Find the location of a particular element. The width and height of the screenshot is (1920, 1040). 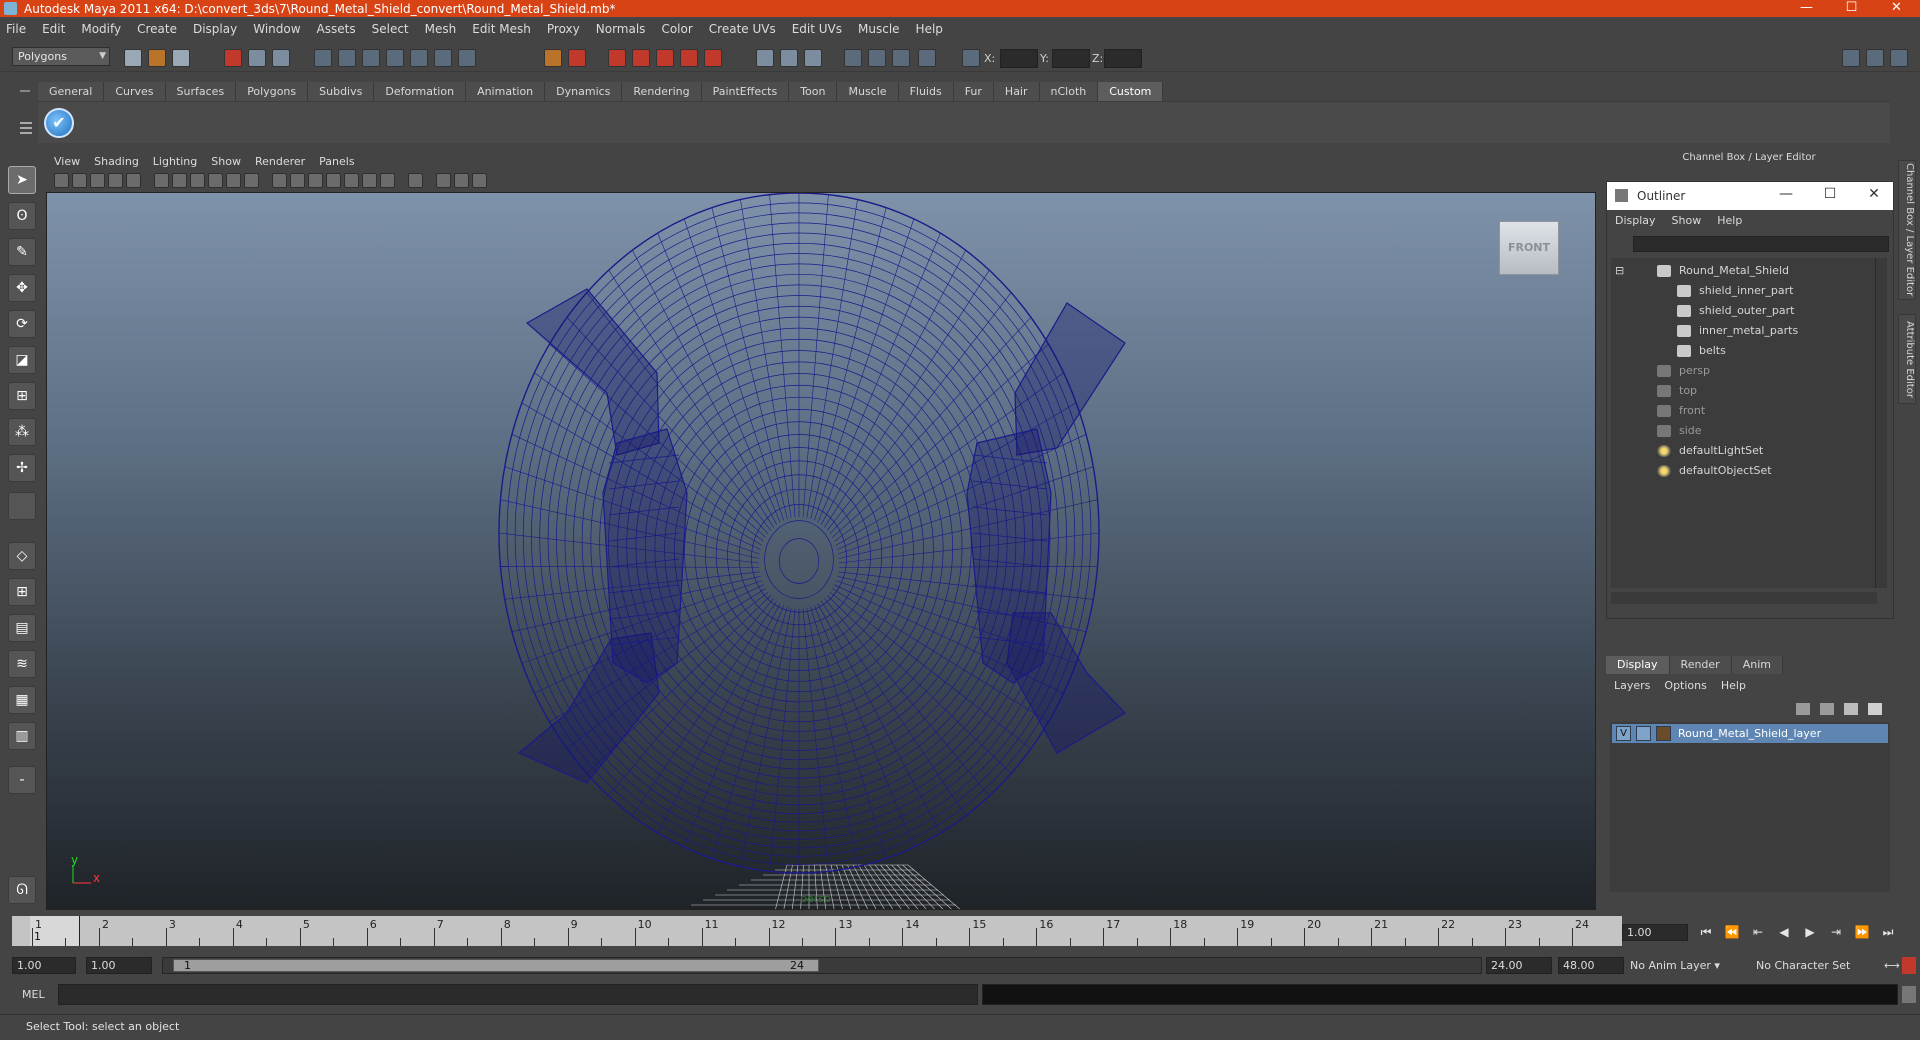

move-tool-icon: ✥ is located at coordinates (22, 288).